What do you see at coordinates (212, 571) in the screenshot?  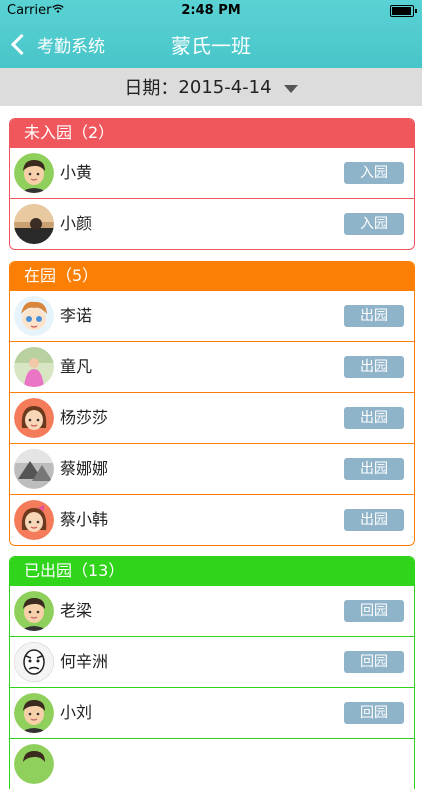 I see `section-title: 已出园（13）` at bounding box center [212, 571].